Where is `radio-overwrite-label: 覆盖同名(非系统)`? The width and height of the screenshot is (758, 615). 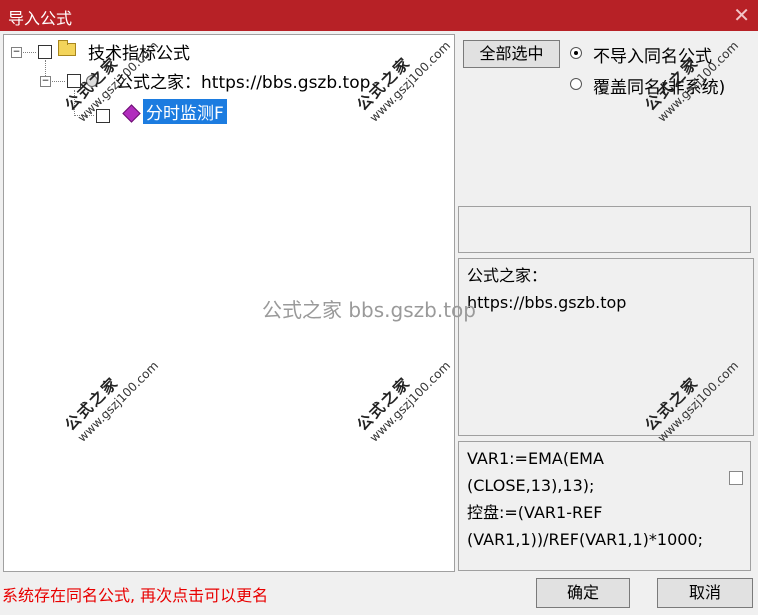 radio-overwrite-label: 覆盖同名(非系统) is located at coordinates (659, 85).